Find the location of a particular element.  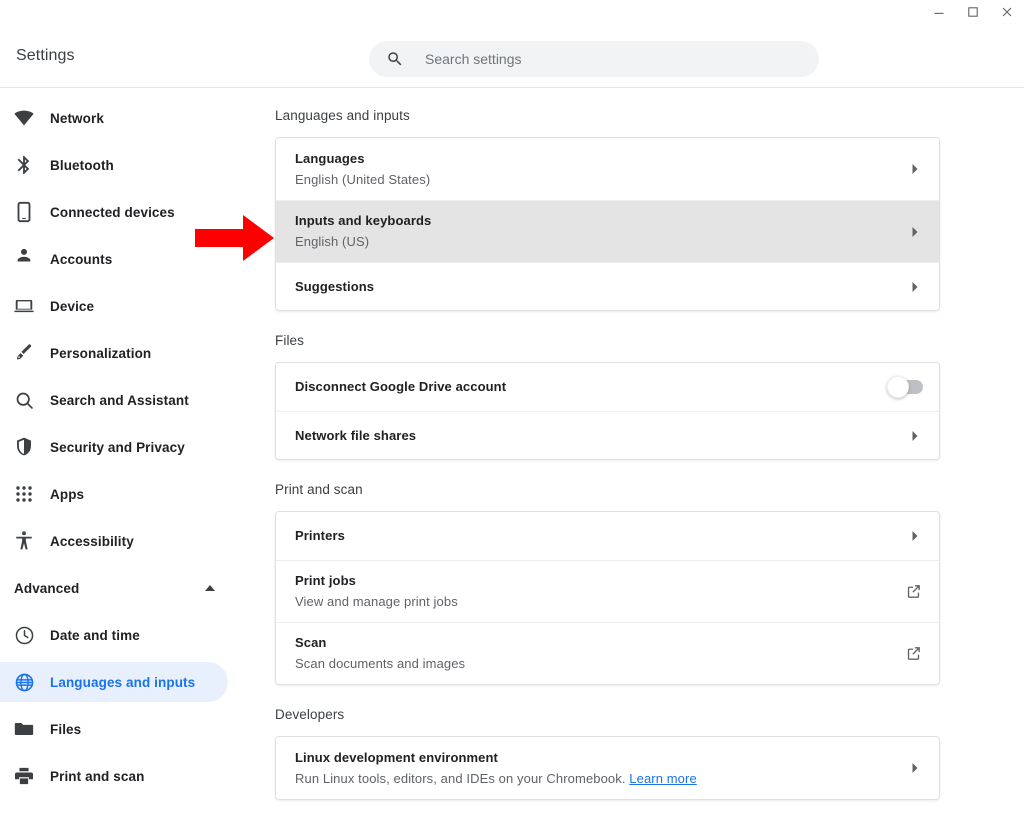

sidebar-item-label: Bluetooth is located at coordinates (82, 165).